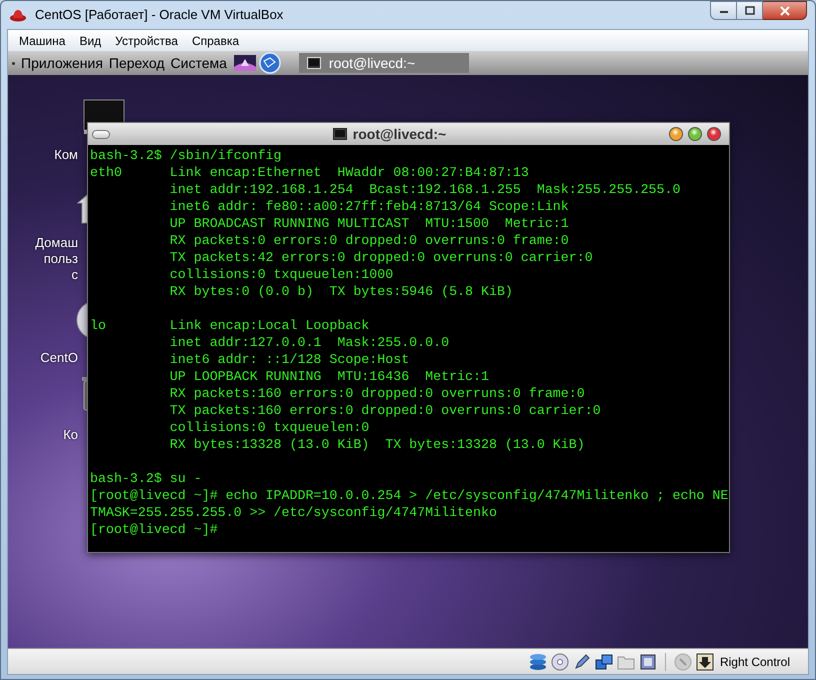 This screenshot has height=680, width=816. Describe the element at coordinates (269, 427) in the screenshot. I see `terminal-line: collisions:0 txqueuelen:0` at that location.